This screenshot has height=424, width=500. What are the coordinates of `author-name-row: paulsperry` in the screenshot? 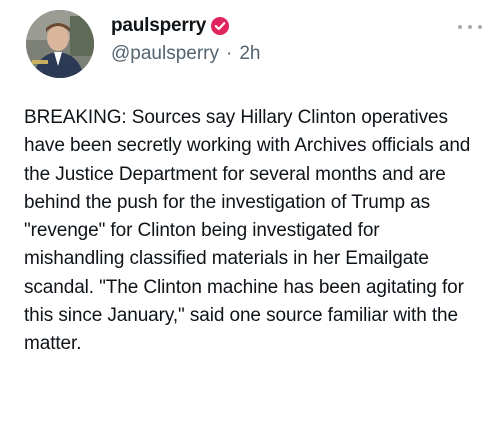 It's located at (170, 26).